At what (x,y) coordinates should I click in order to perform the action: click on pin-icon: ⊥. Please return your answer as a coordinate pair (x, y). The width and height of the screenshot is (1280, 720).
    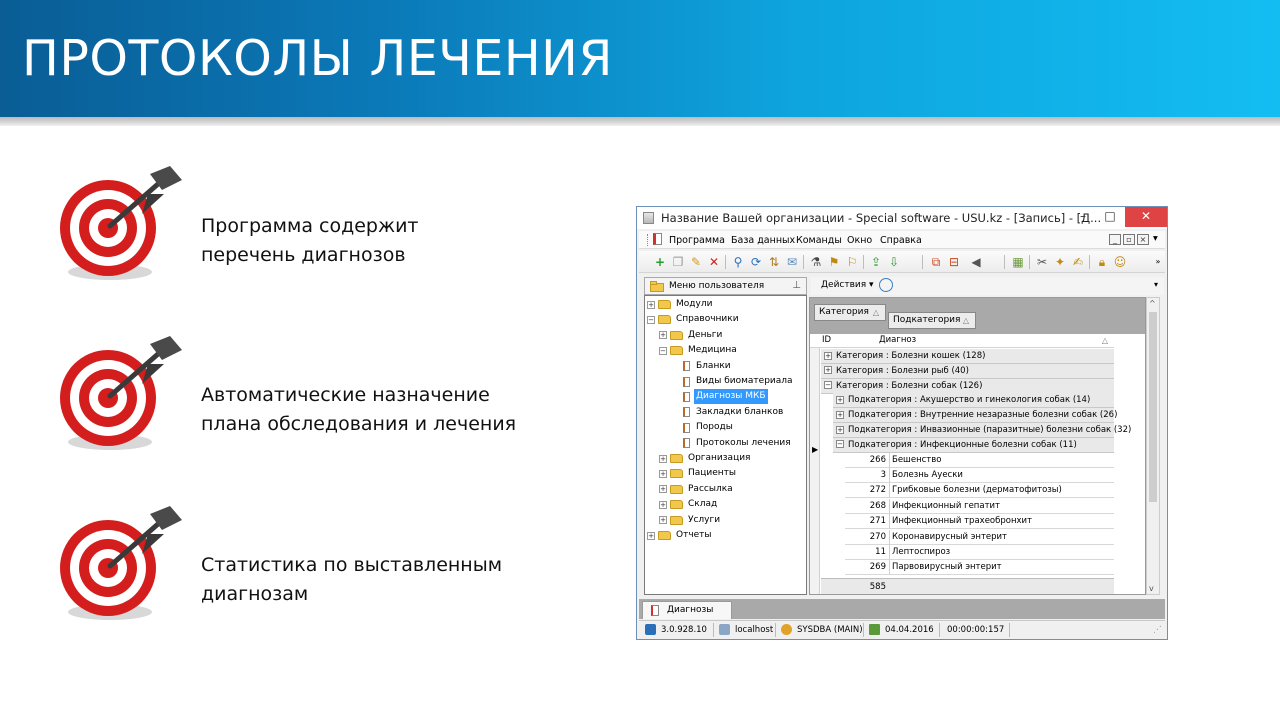
    Looking at the image, I should click on (796, 285).